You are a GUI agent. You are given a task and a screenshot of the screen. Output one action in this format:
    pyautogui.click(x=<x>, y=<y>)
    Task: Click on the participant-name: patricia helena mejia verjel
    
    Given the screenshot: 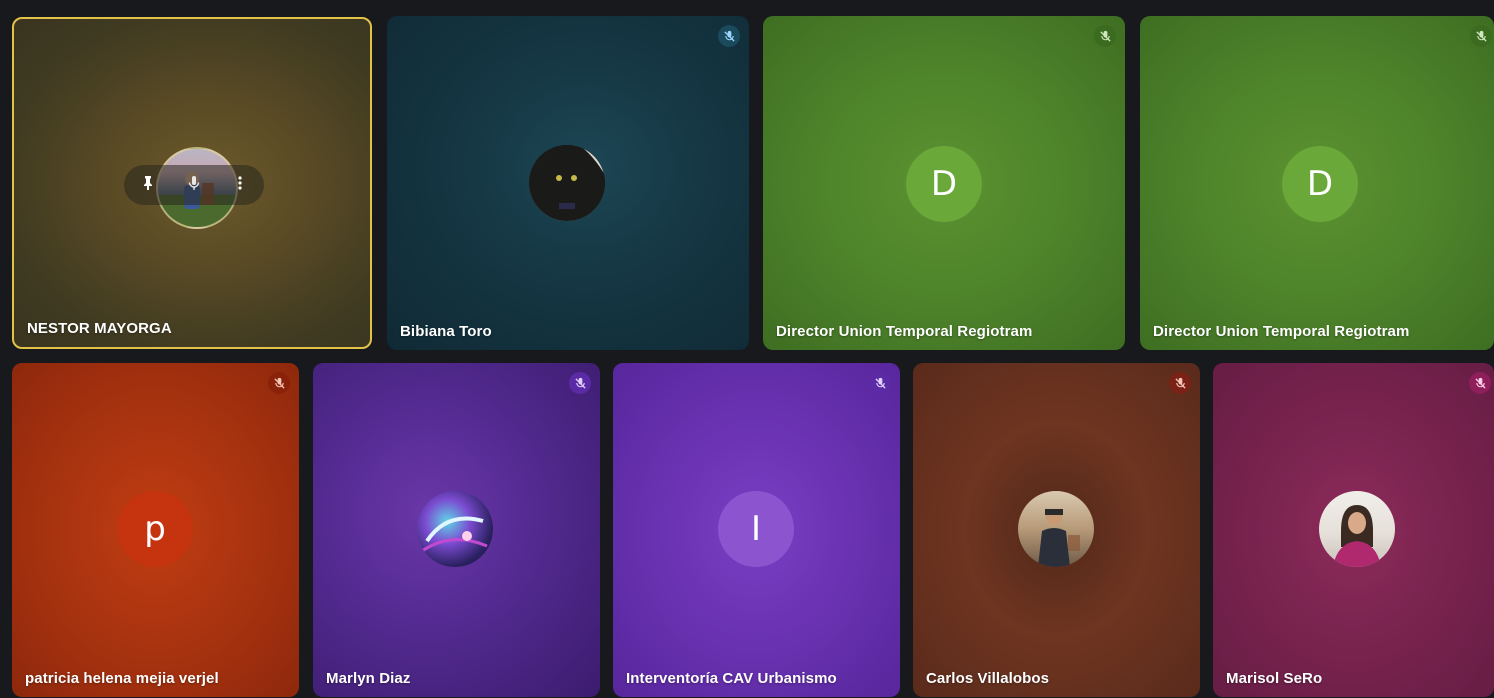 What is the action you would take?
    pyautogui.click(x=122, y=678)
    